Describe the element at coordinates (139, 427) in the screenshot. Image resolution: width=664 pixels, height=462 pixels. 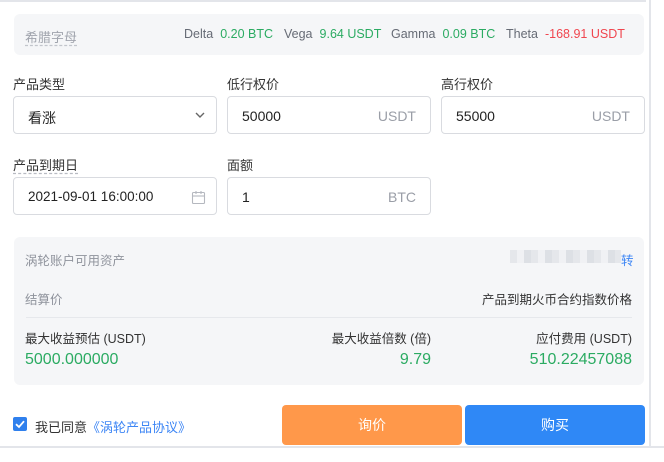
I see `agreement-link: 《涡轮产品协议》` at that location.